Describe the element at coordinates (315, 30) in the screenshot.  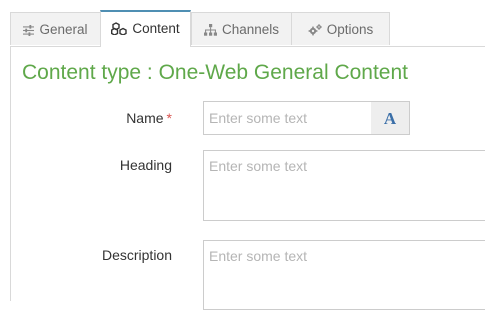
I see `cogs-icon` at that location.